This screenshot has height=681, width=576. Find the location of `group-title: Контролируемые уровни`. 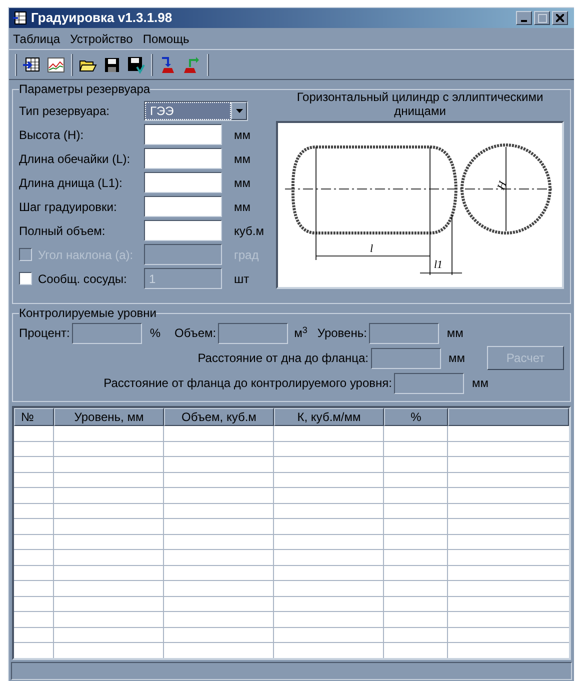

group-title: Контролируемые уровни is located at coordinates (87, 313).